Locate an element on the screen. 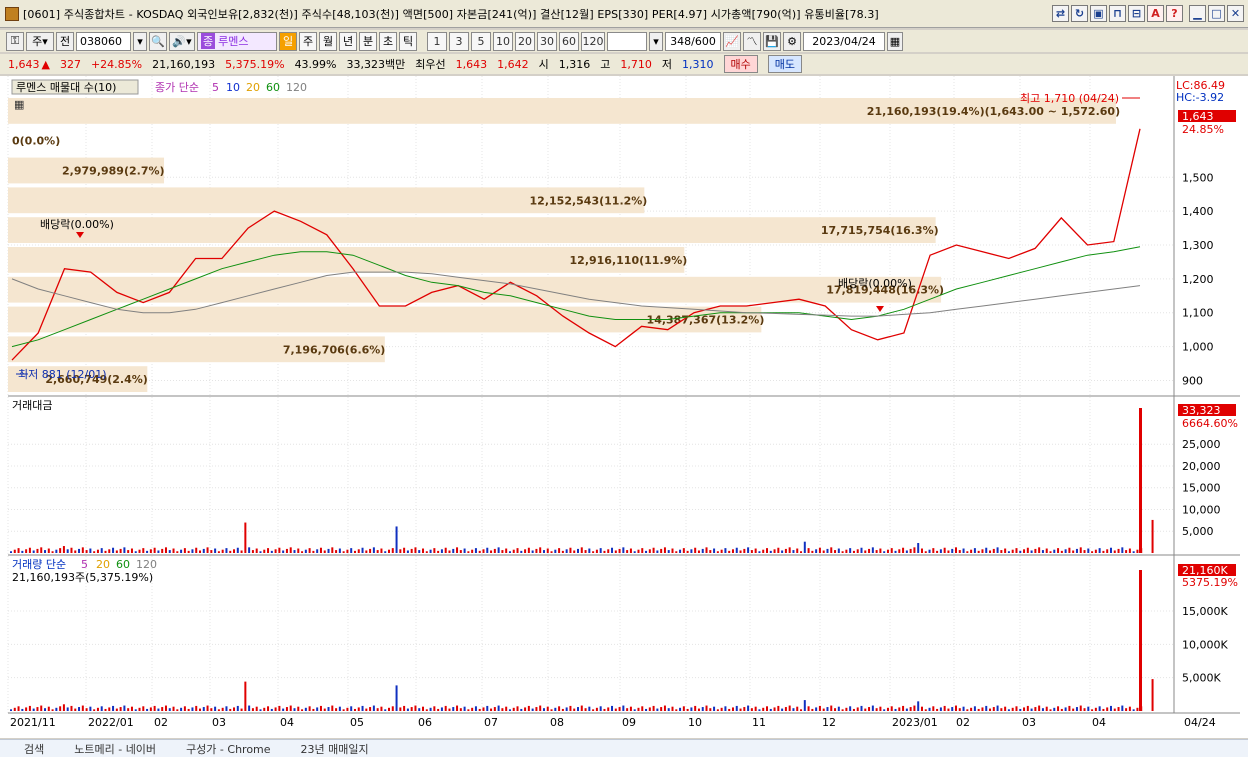 The height and width of the screenshot is (757, 1248). count-field: 348/600 is located at coordinates (693, 41).